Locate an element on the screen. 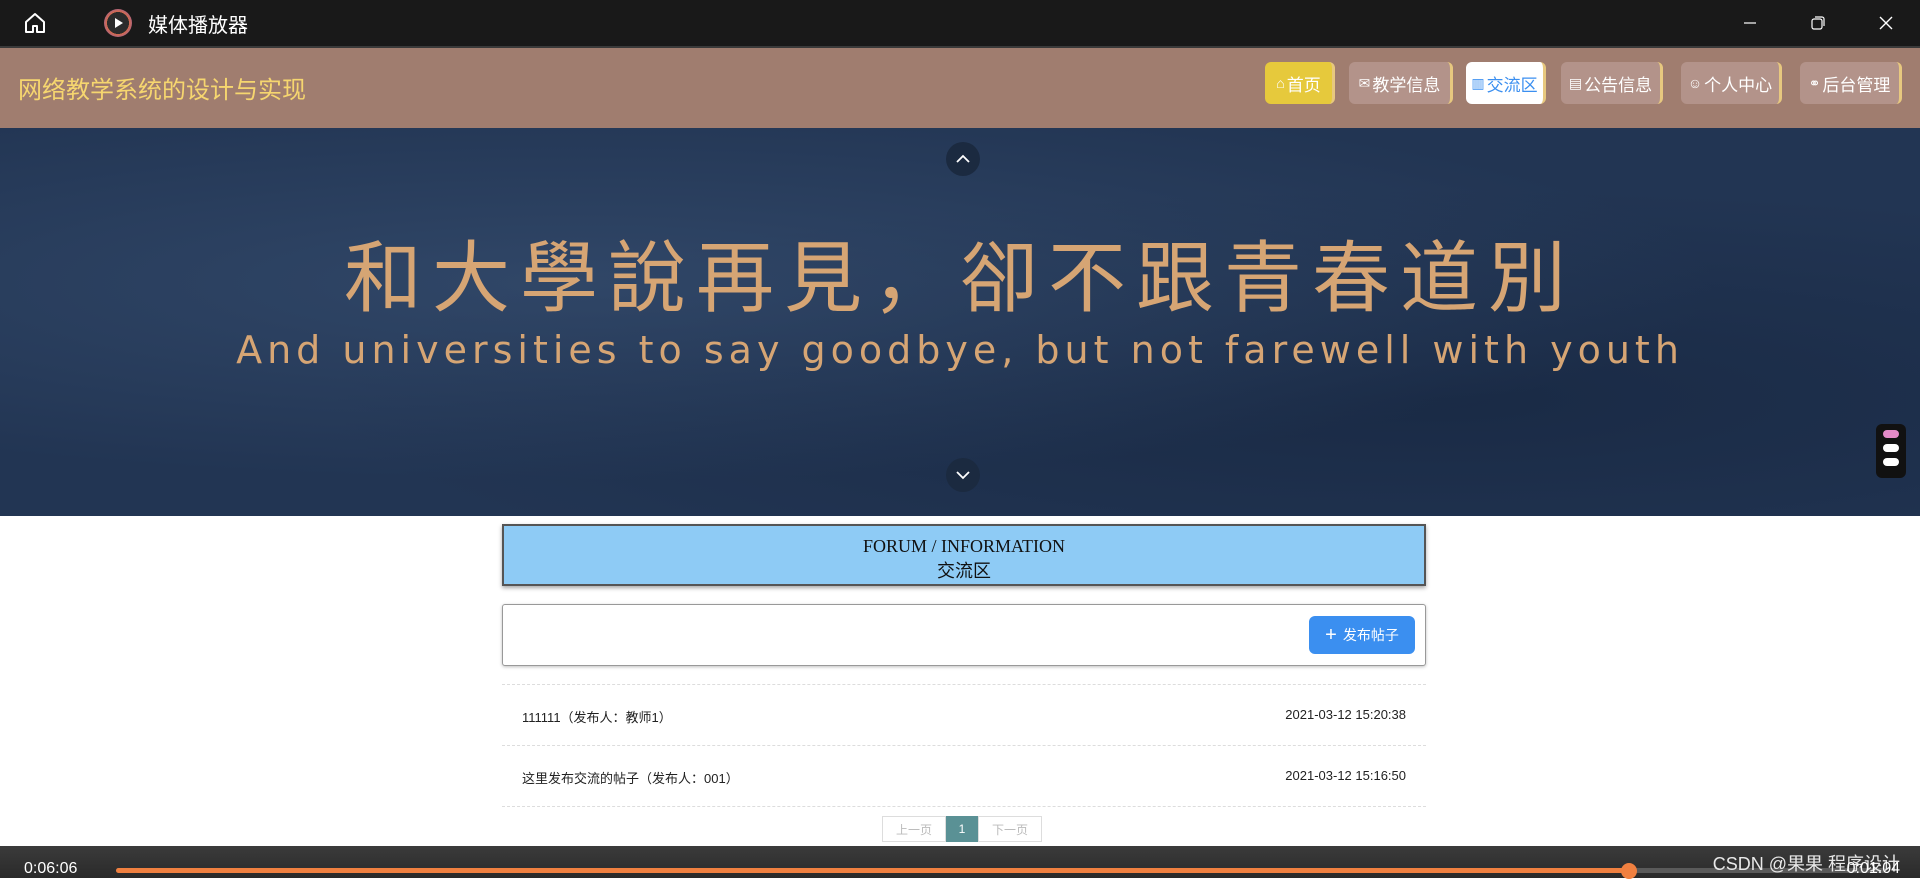 This screenshot has height=879, width=1920. progress-fill is located at coordinates (873, 870).